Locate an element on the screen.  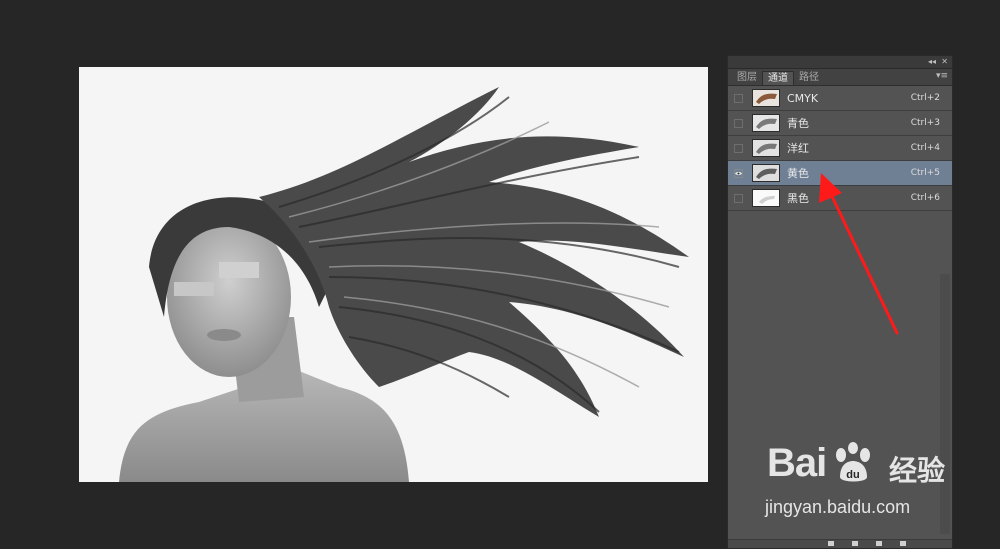
svg-text: du is located at coordinates (852, 475).